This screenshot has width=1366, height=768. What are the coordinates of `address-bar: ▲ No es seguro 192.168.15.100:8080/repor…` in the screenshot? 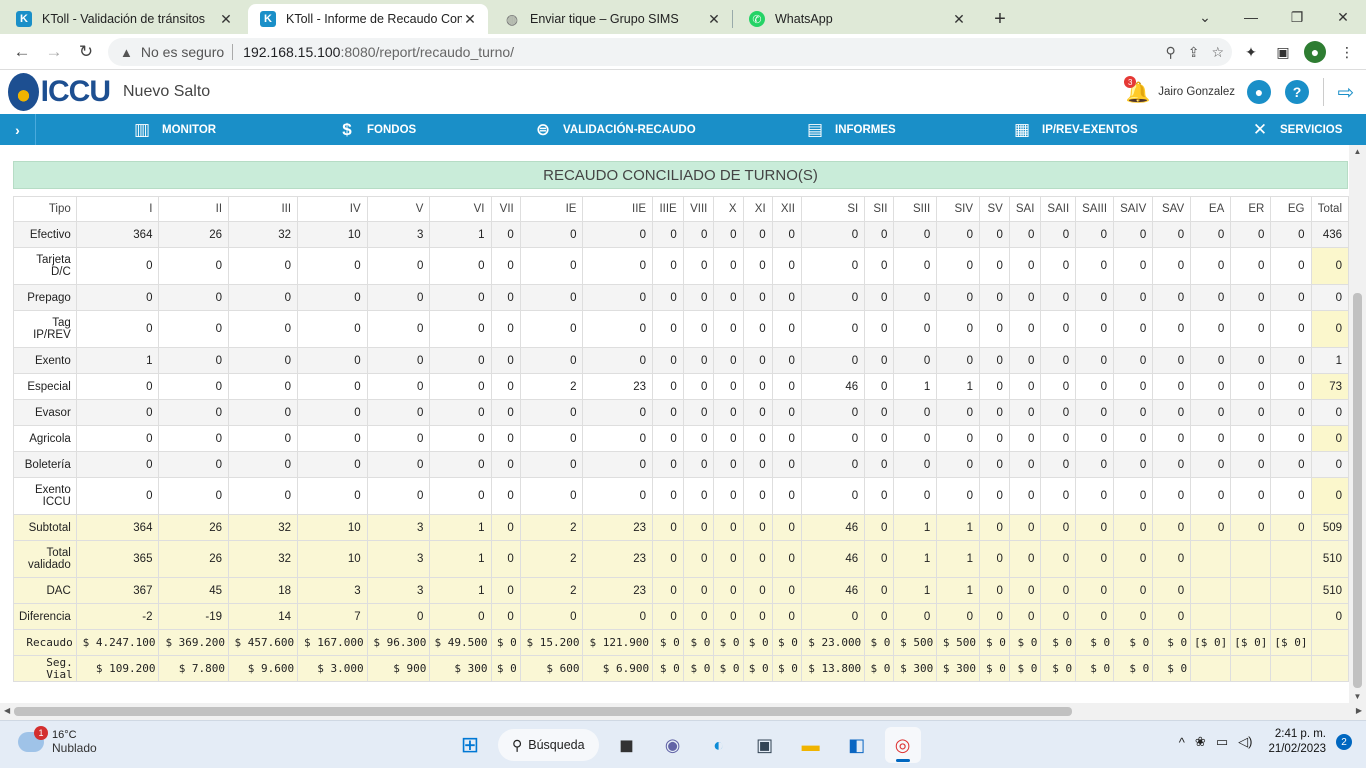 It's located at (670, 52).